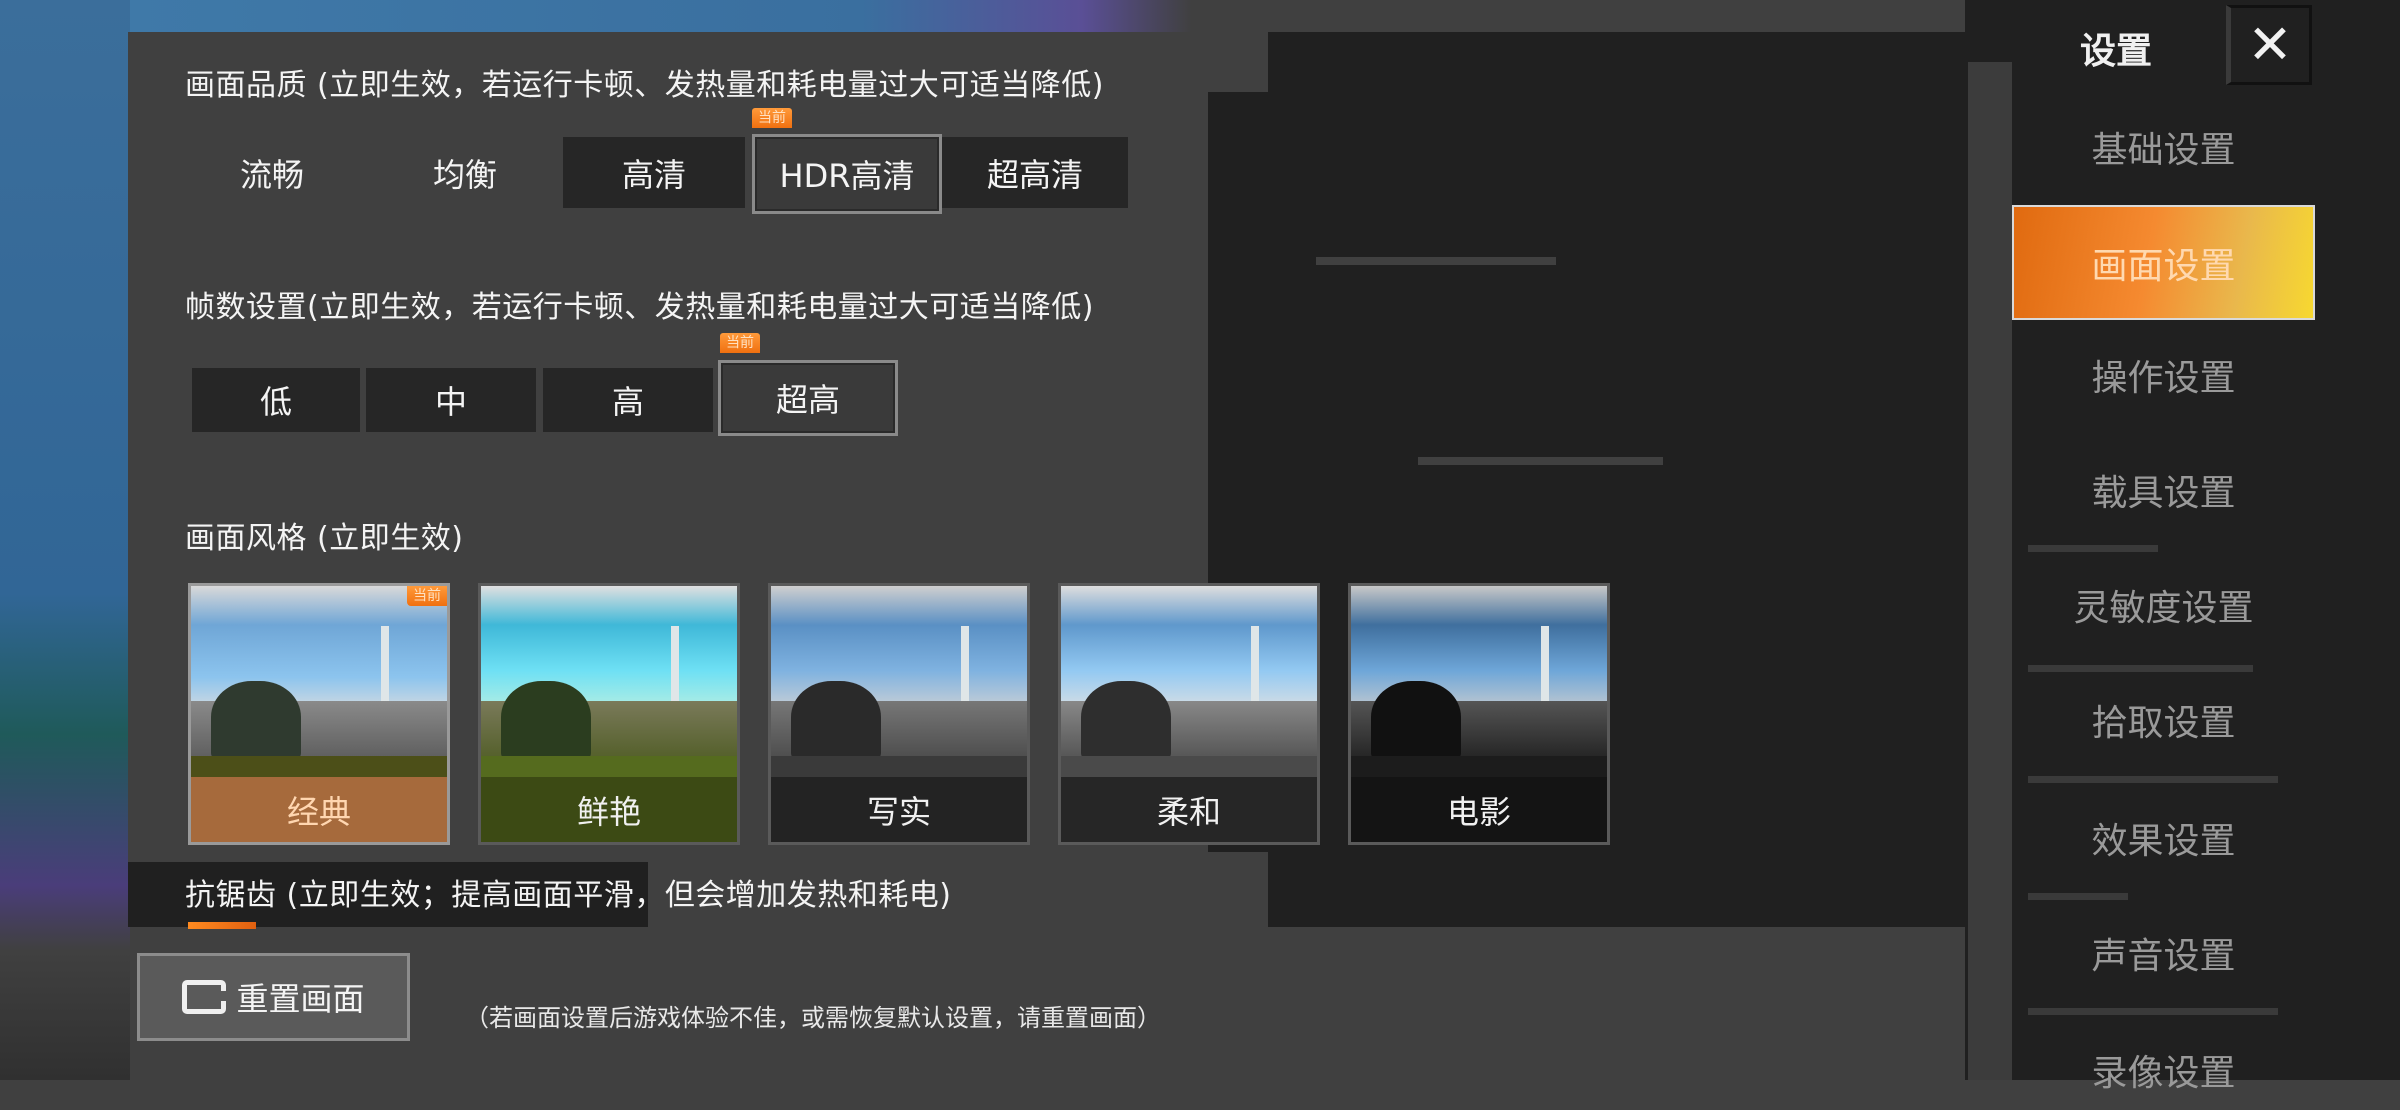  I want to click on sidebar-item-basic: 基础设置, so click(2163, 147).